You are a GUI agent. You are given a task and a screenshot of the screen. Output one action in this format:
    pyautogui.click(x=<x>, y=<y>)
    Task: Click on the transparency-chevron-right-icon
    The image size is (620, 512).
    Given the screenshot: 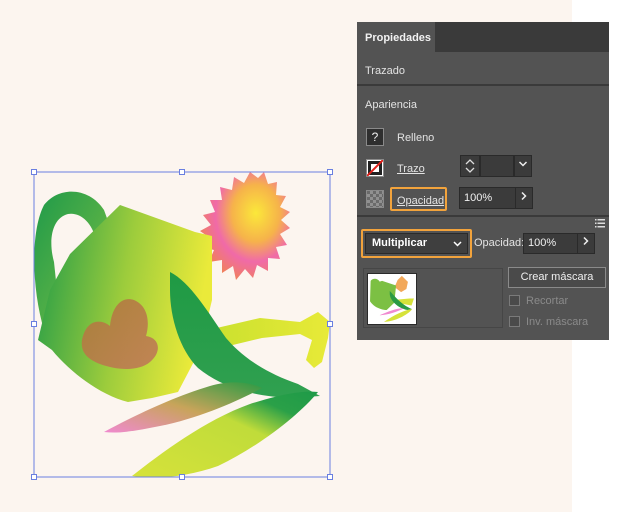 What is the action you would take?
    pyautogui.click(x=586, y=243)
    